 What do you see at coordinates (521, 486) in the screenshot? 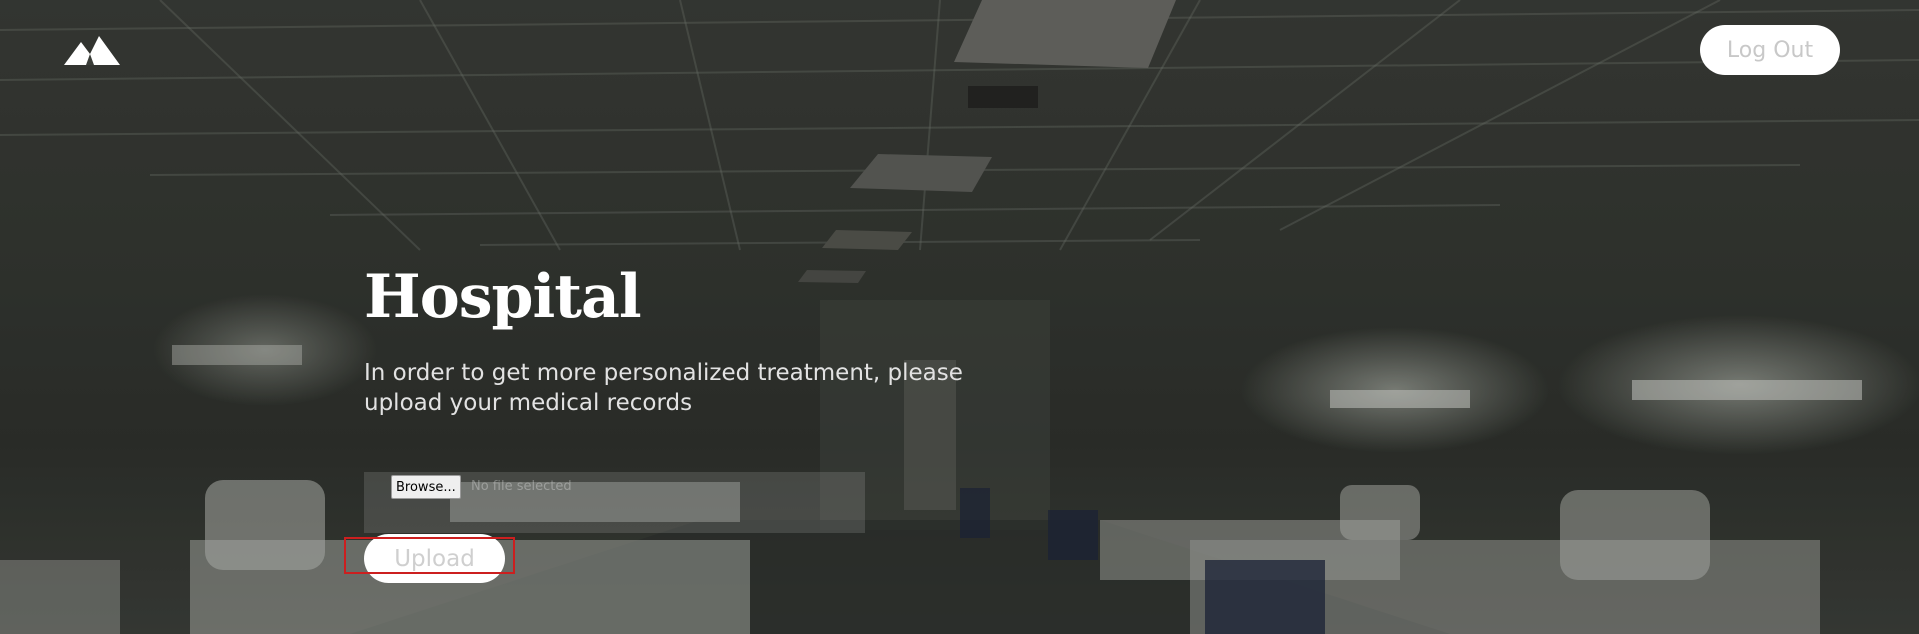
I see `file-status-text: No file selected` at bounding box center [521, 486].